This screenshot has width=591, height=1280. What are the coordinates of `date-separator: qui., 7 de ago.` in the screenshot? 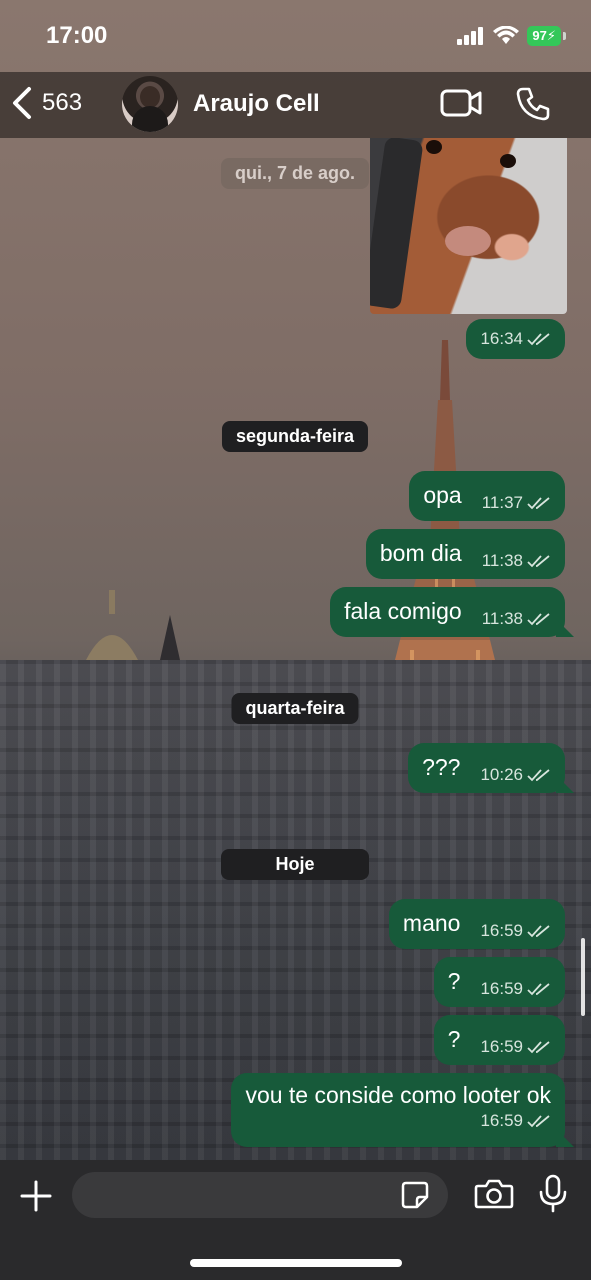 It's located at (295, 173).